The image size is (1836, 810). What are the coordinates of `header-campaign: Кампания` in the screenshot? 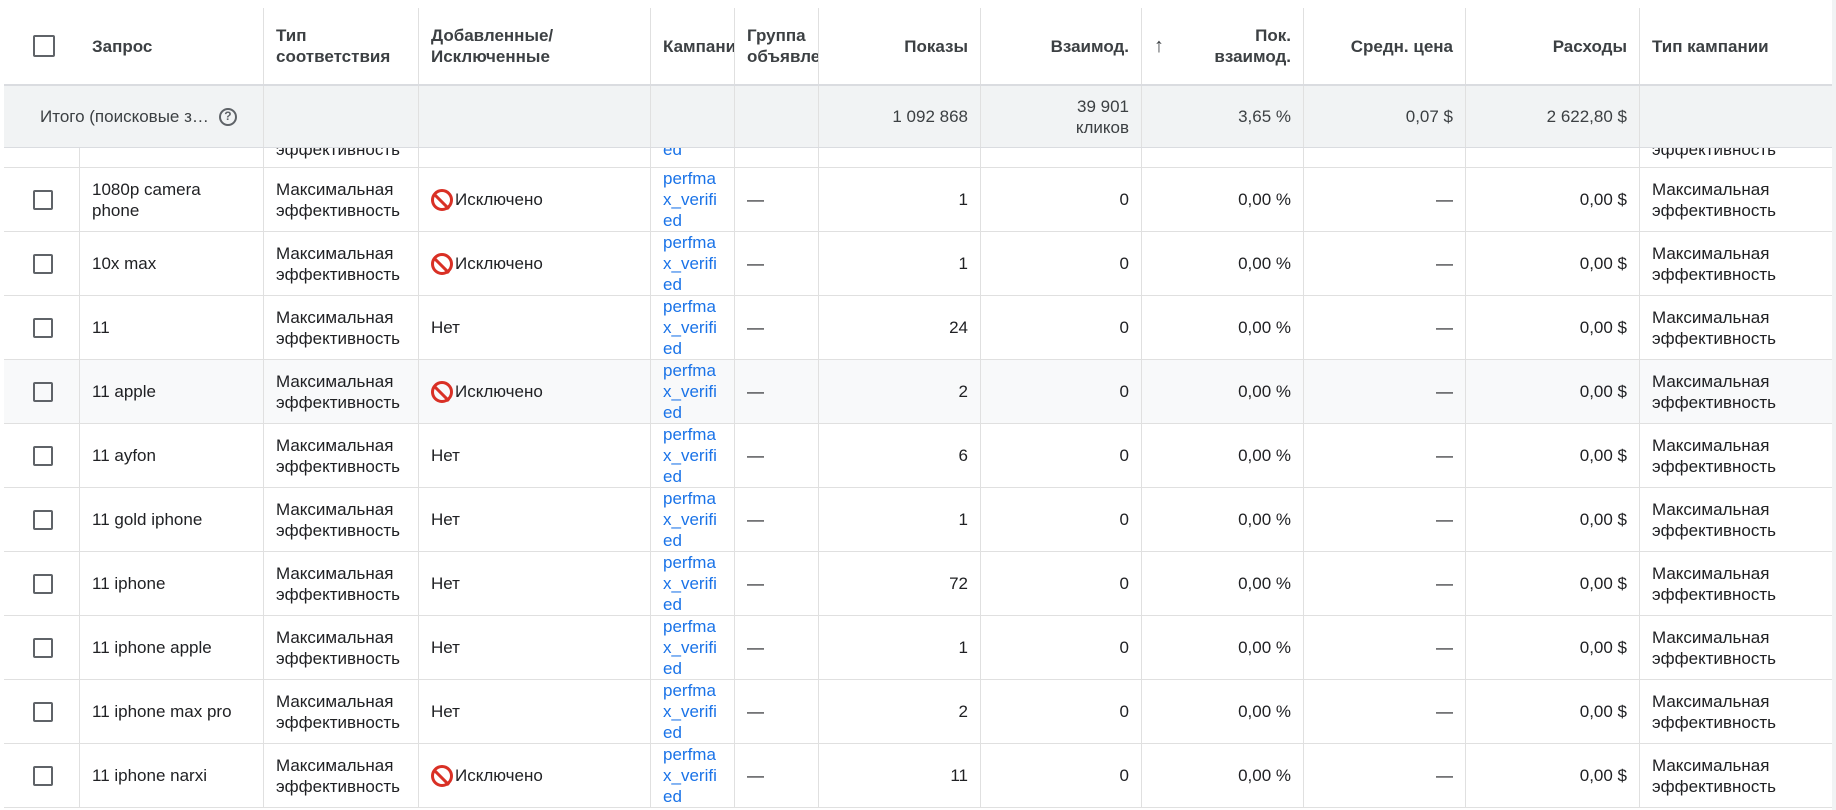 It's located at (693, 46).